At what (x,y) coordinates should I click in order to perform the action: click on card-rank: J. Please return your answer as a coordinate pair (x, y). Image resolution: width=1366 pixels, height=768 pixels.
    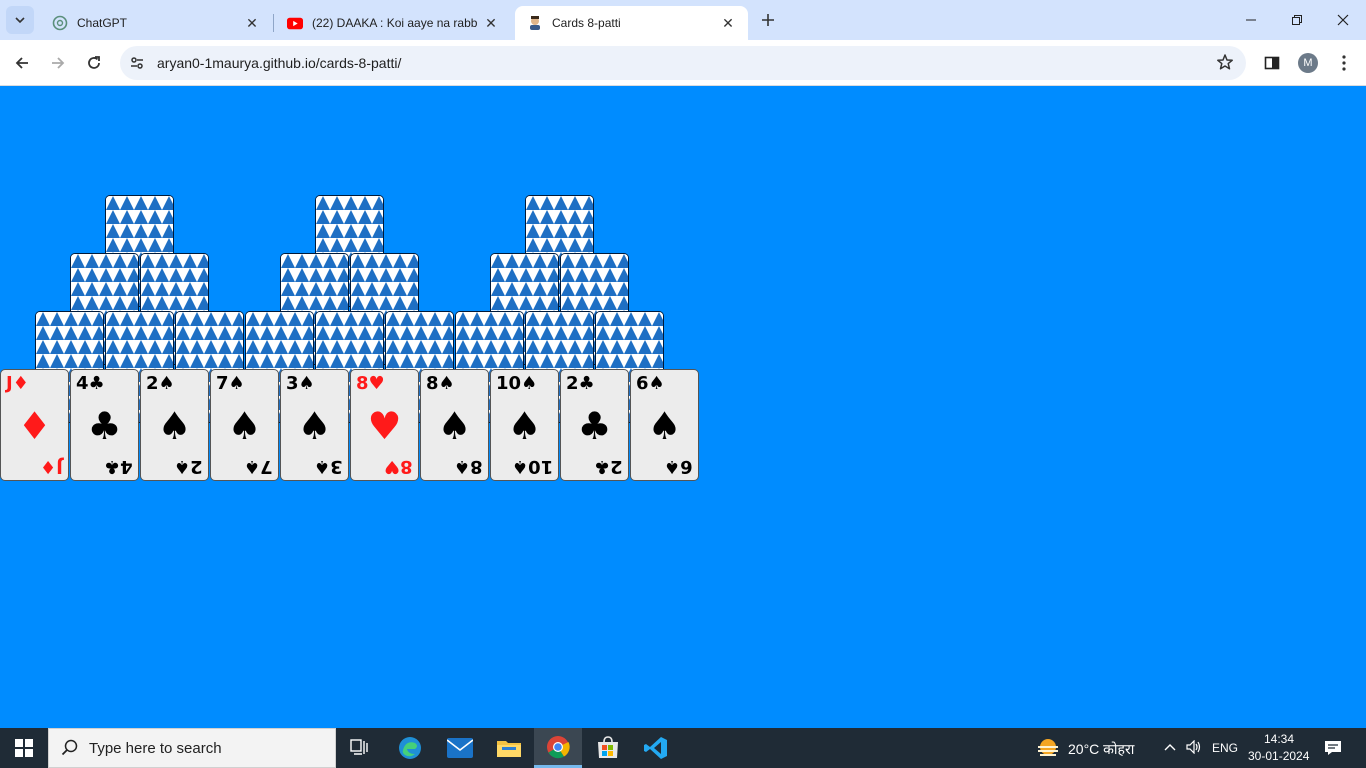
    Looking at the image, I should click on (59, 466).